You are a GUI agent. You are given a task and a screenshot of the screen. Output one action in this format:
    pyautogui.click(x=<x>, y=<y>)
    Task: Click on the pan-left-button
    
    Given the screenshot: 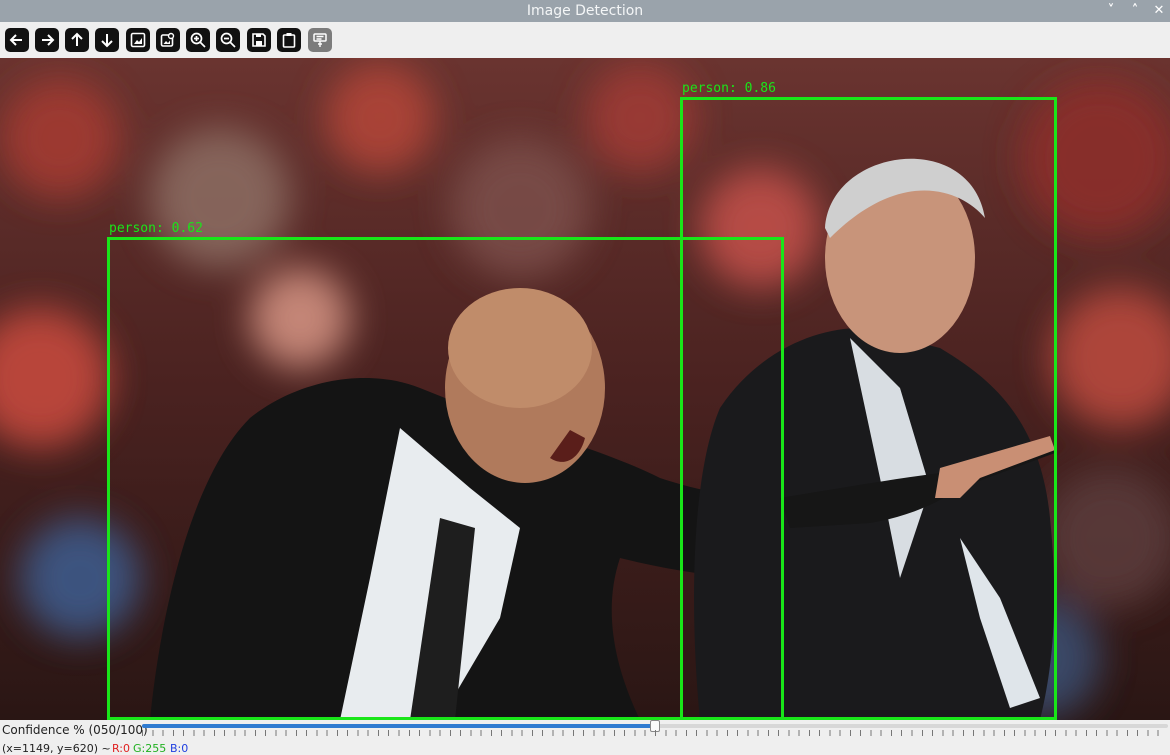 What is the action you would take?
    pyautogui.click(x=17, y=40)
    